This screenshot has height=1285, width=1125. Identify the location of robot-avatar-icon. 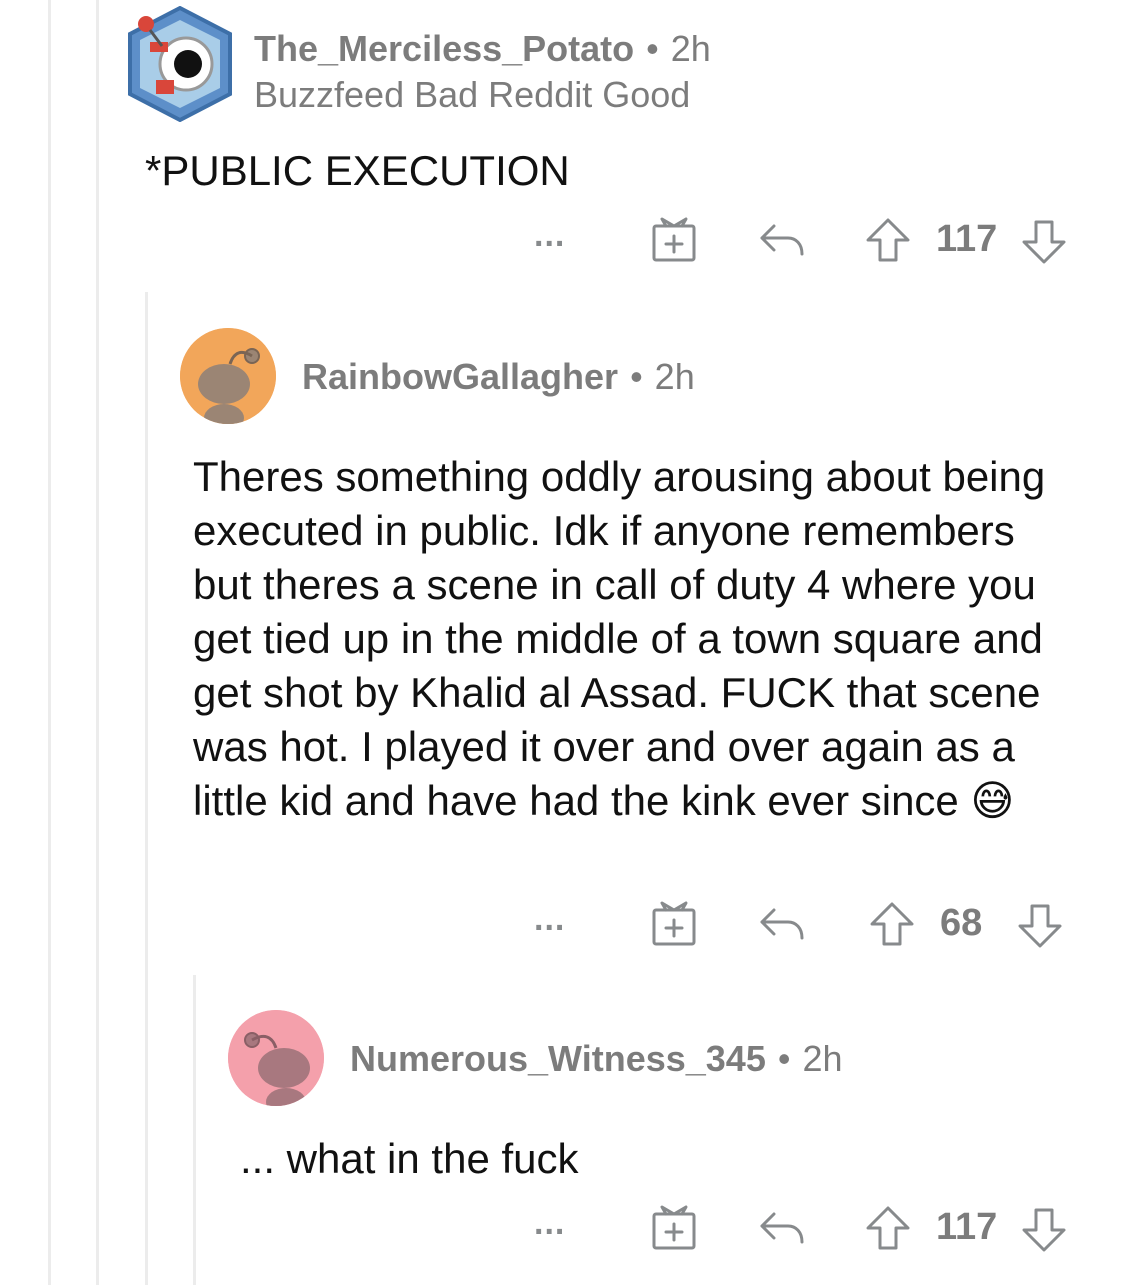
(180, 64).